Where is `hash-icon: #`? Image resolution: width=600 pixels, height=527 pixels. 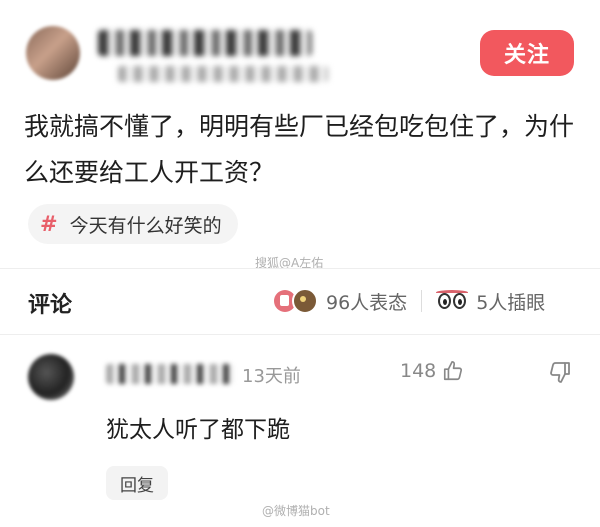
hash-icon: # is located at coordinates (49, 224).